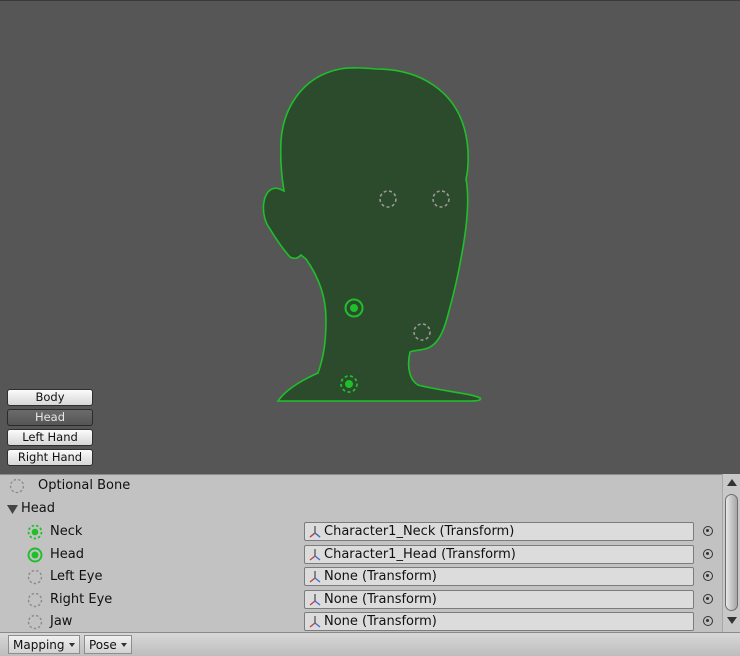 The image size is (740, 656). Describe the element at coordinates (420, 554) in the screenshot. I see `bone-value-head: Character1_Head (Transform)` at that location.